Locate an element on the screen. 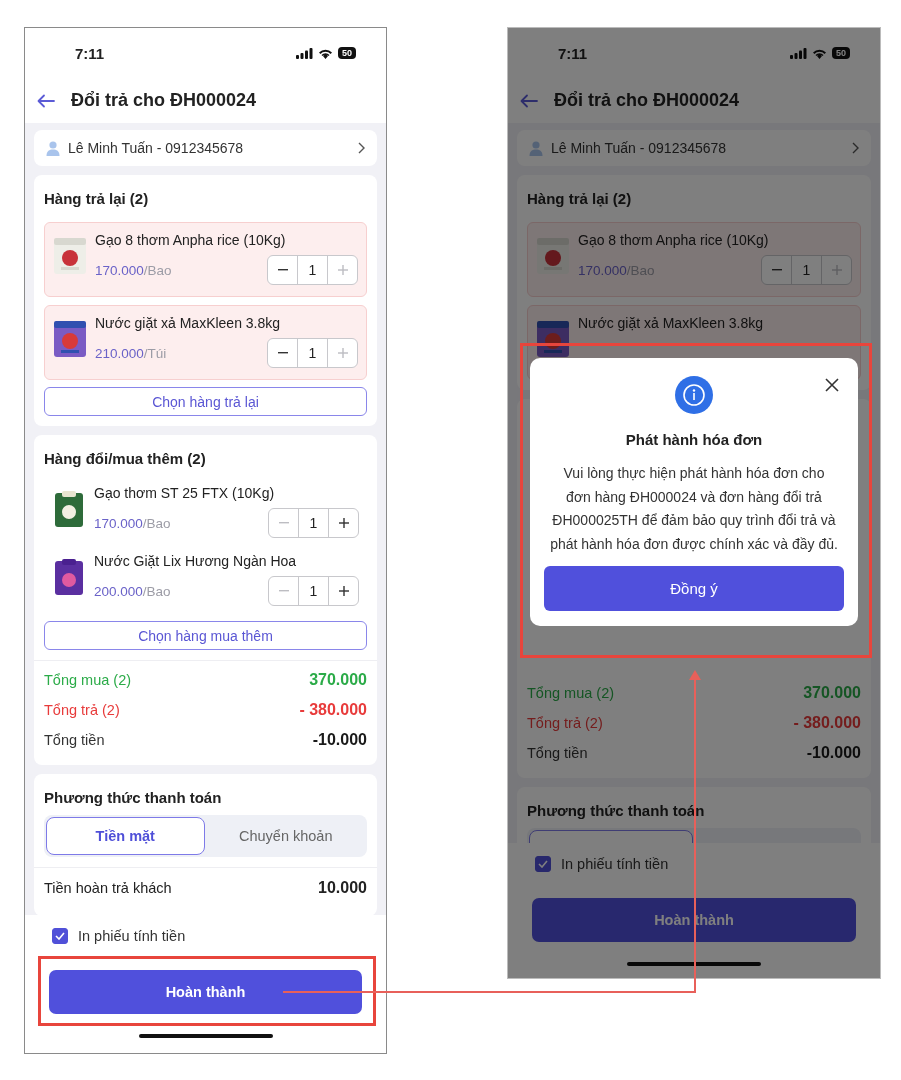 Image resolution: width=901 pixels, height=1080 pixels. product-price: 200.000/Bao is located at coordinates (132, 591).